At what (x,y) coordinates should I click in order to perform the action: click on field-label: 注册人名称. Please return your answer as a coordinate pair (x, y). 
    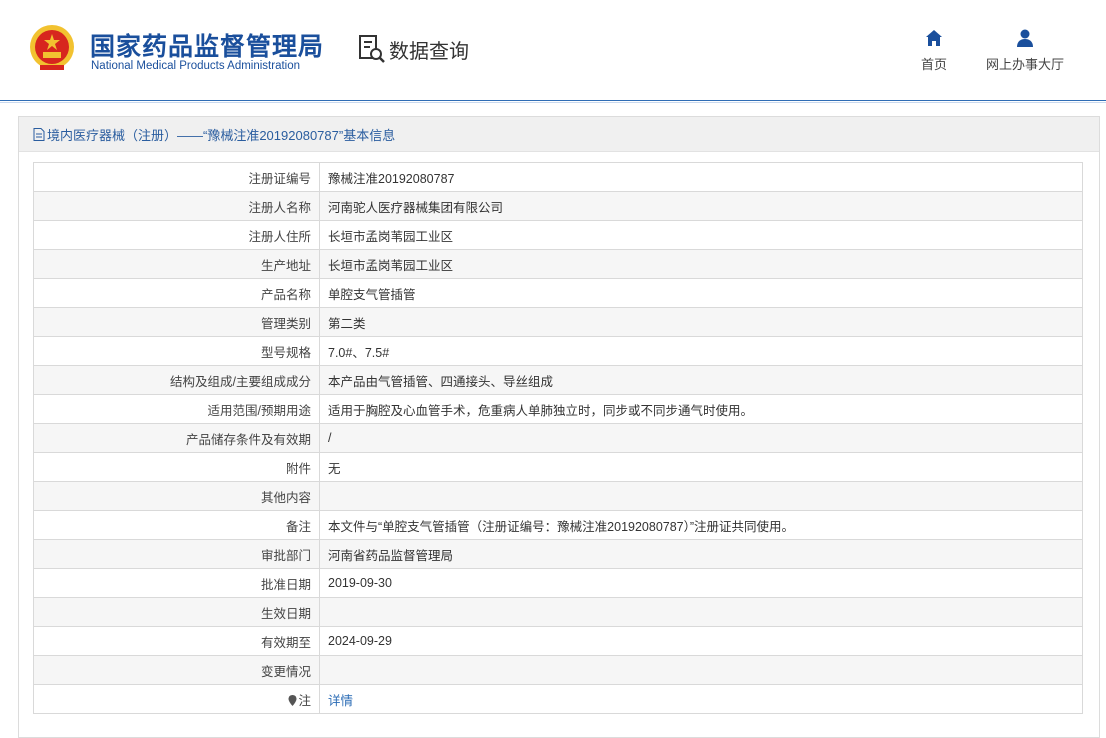
    Looking at the image, I should click on (176, 206).